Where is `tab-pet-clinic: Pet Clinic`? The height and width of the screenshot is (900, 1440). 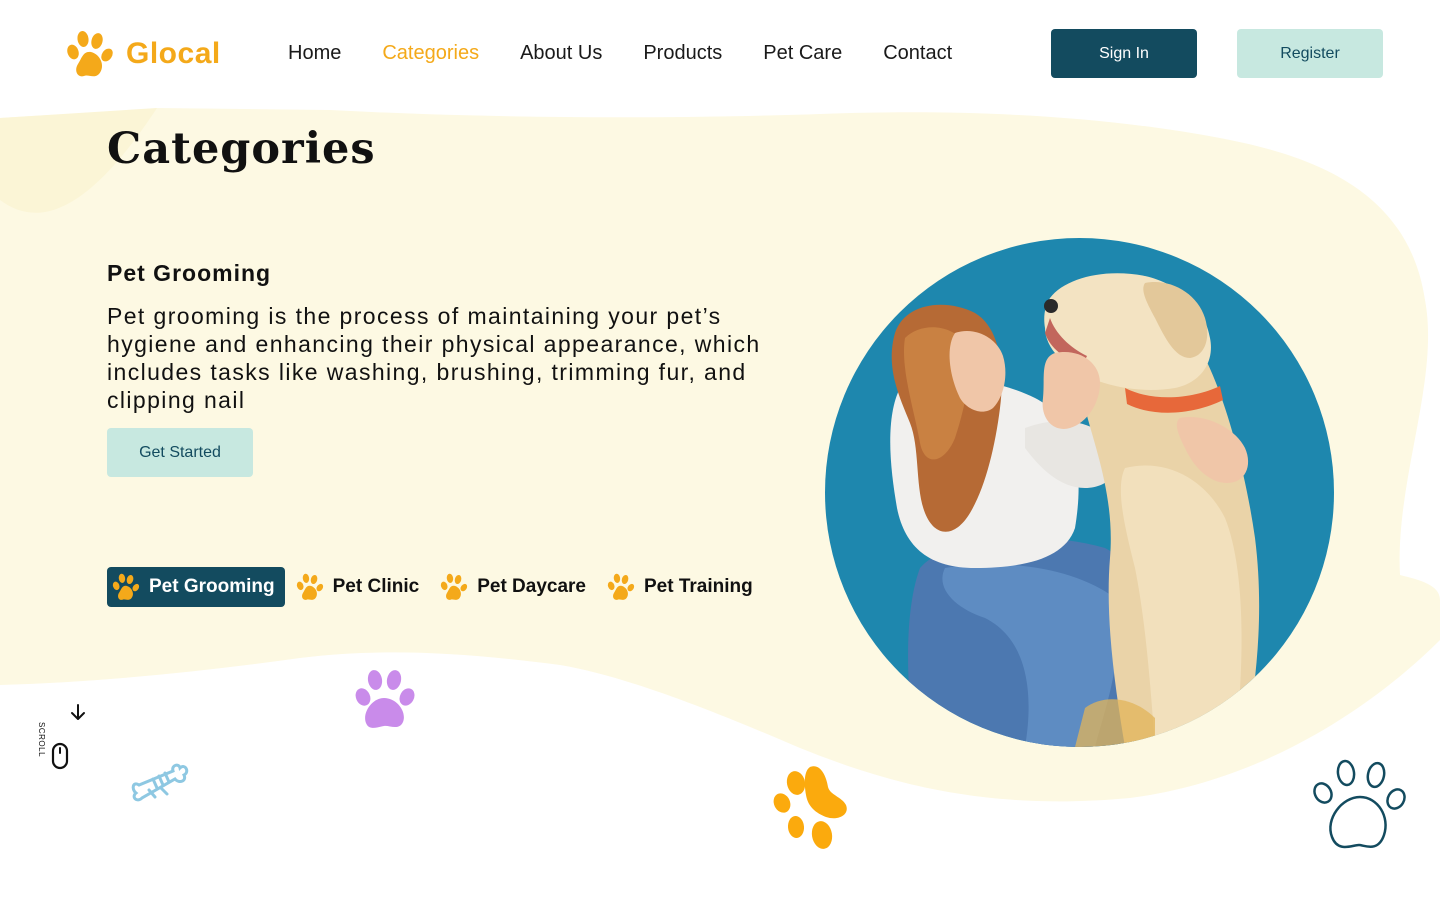
tab-pet-clinic: Pet Clinic is located at coordinates (360, 587).